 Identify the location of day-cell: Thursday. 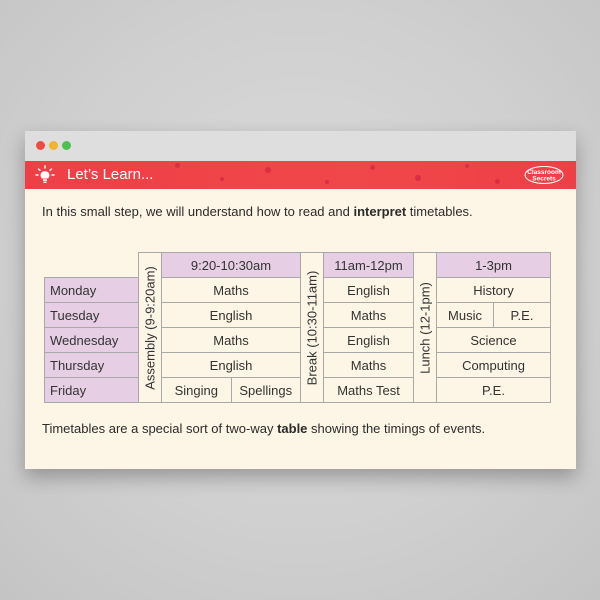
(91, 365).